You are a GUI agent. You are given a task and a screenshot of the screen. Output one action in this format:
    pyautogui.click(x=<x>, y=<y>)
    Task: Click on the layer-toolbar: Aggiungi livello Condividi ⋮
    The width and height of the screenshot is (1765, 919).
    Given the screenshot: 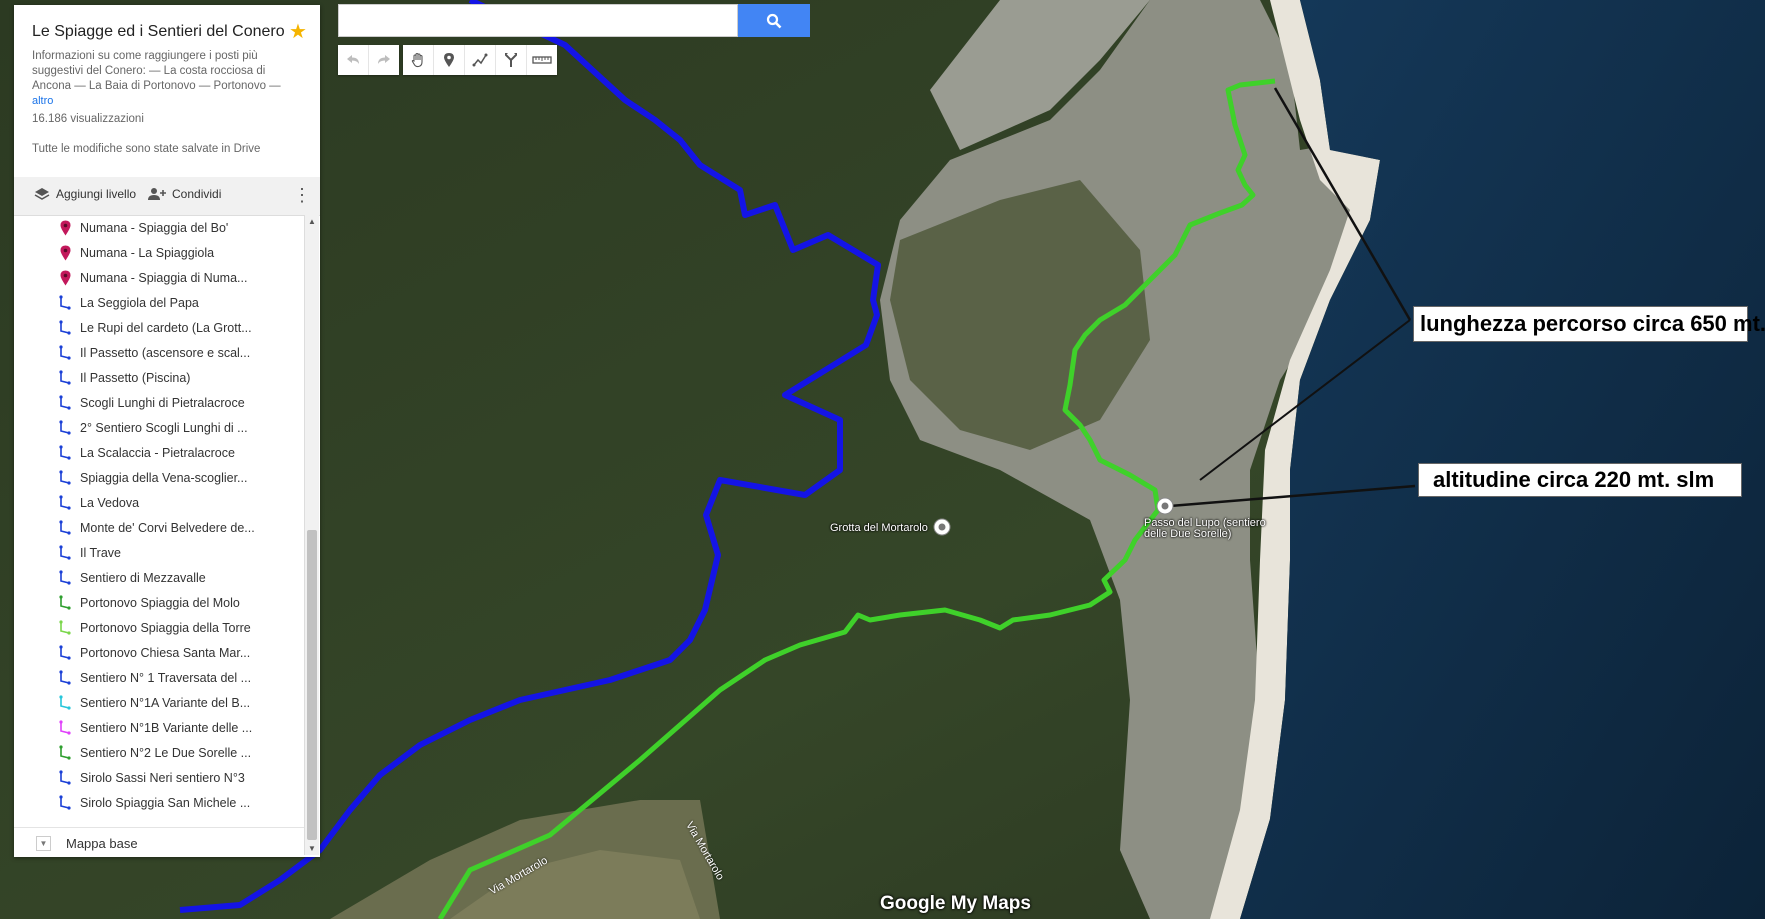 What is the action you would take?
    pyautogui.click(x=167, y=196)
    